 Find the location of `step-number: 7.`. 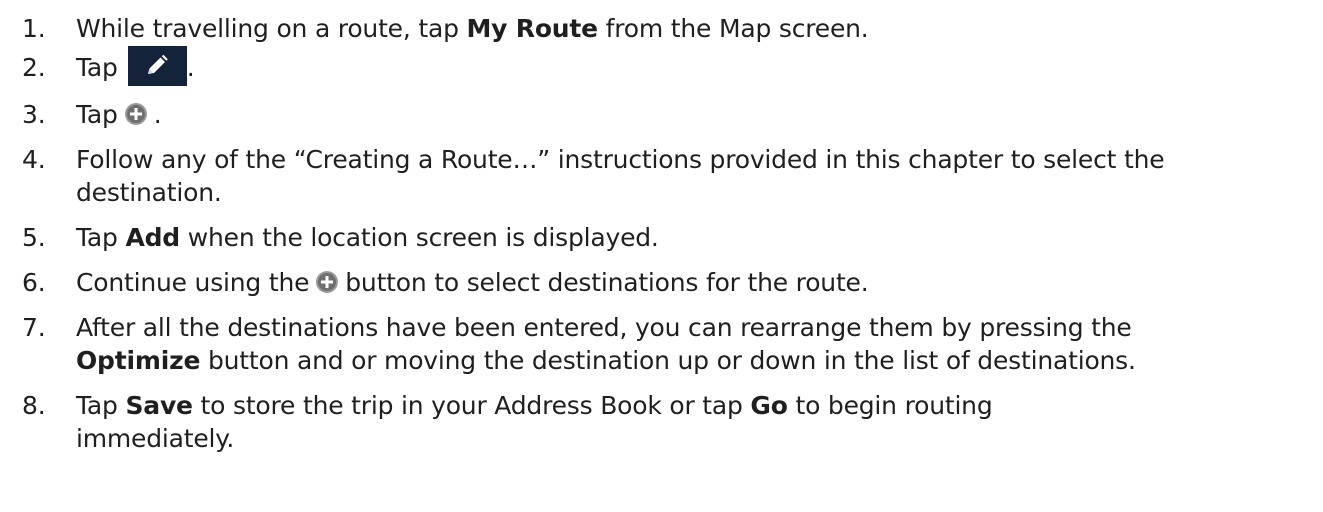

step-number: 7. is located at coordinates (34, 327).